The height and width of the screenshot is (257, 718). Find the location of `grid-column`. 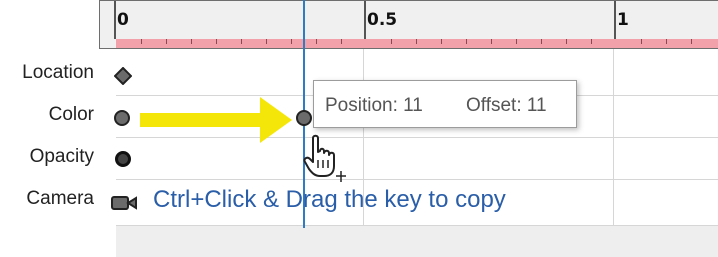

grid-column is located at coordinates (613, 137).